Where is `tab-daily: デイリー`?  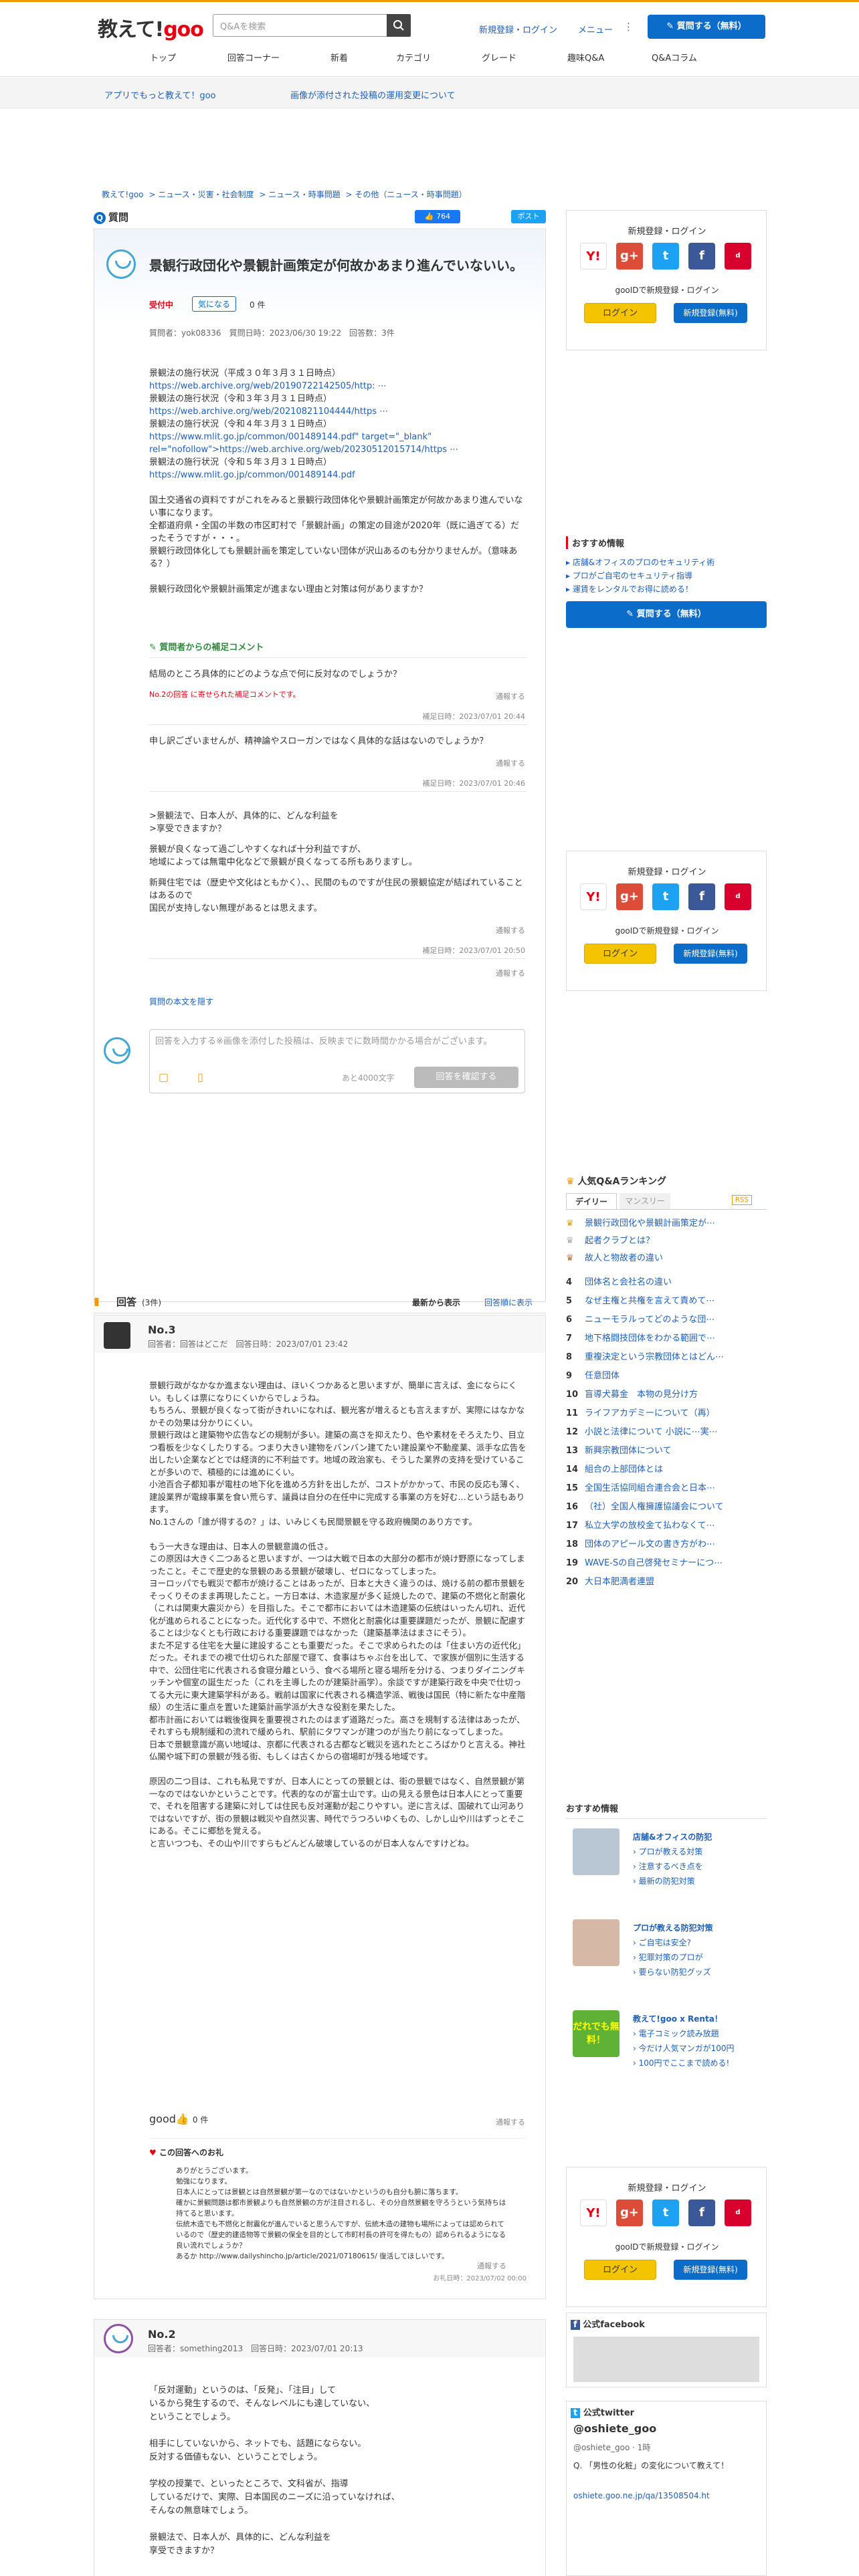 tab-daily: デイリー is located at coordinates (591, 1201).